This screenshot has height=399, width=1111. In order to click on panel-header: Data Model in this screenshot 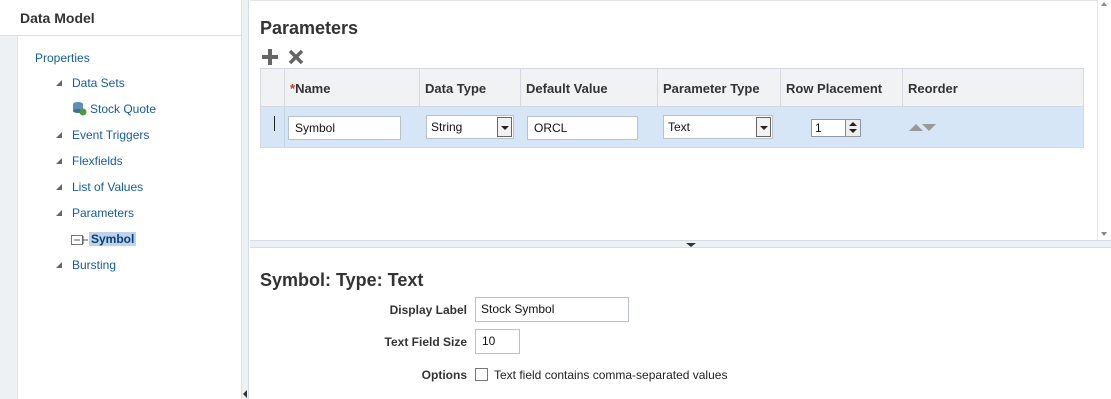, I will do `click(120, 18)`.